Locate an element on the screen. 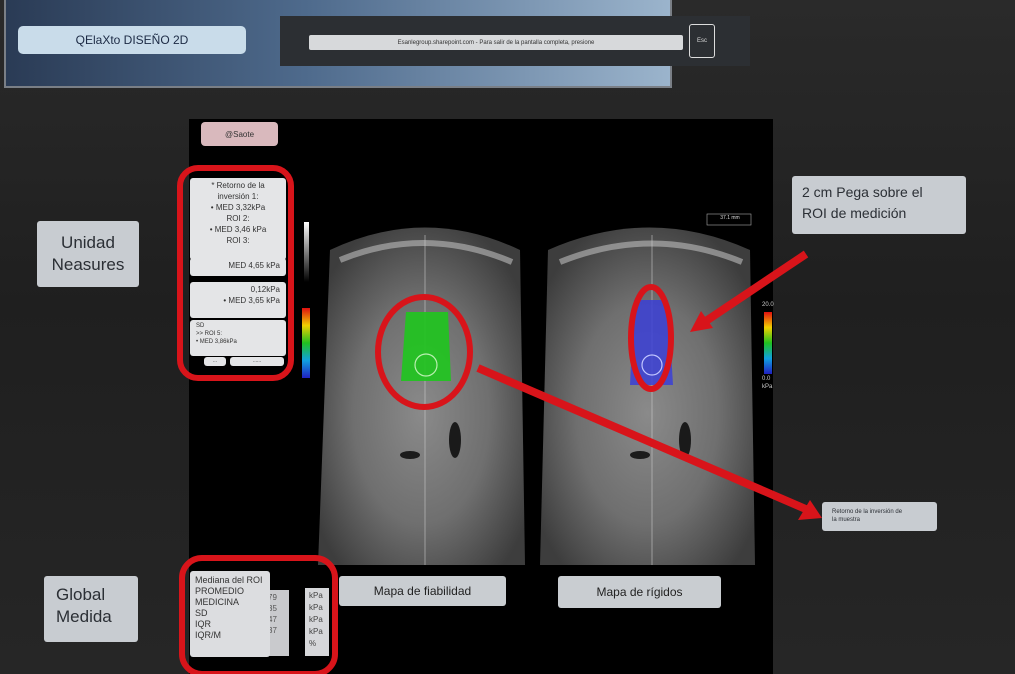 The height and width of the screenshot is (674, 1015). retorno-line: la muestra is located at coordinates (846, 520).